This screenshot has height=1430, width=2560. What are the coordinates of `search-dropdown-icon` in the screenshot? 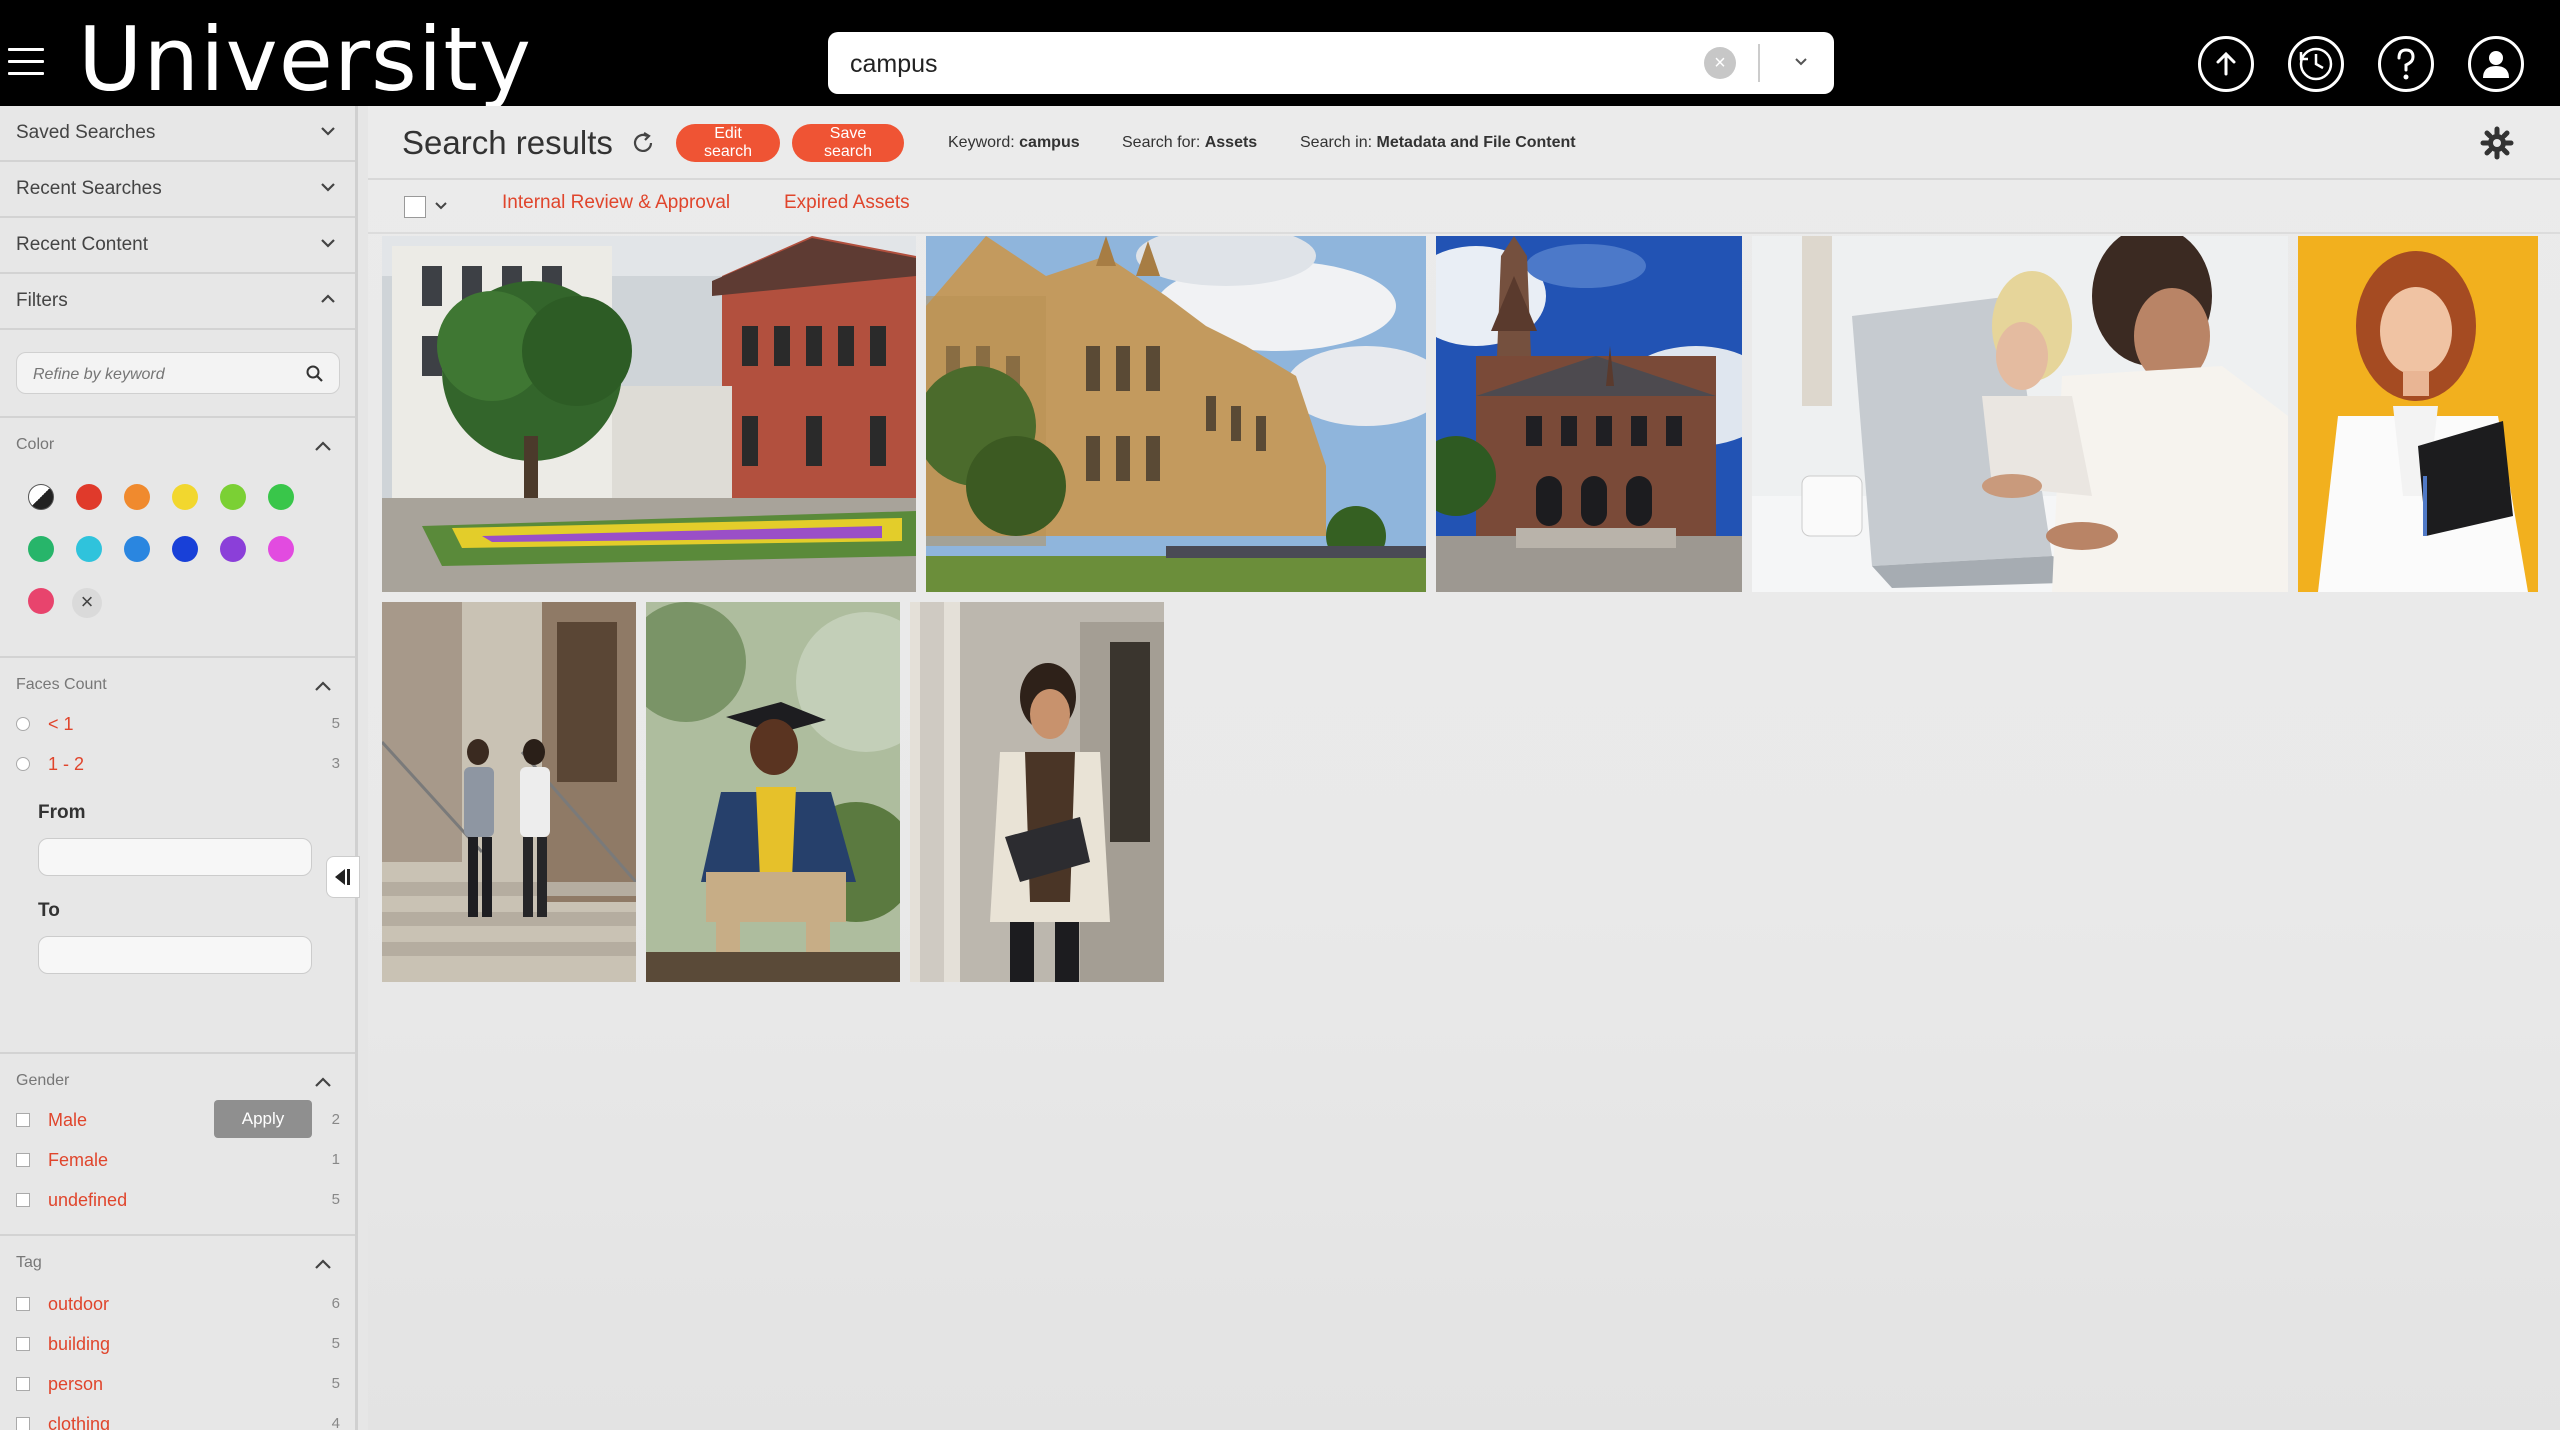 It's located at (1801, 63).